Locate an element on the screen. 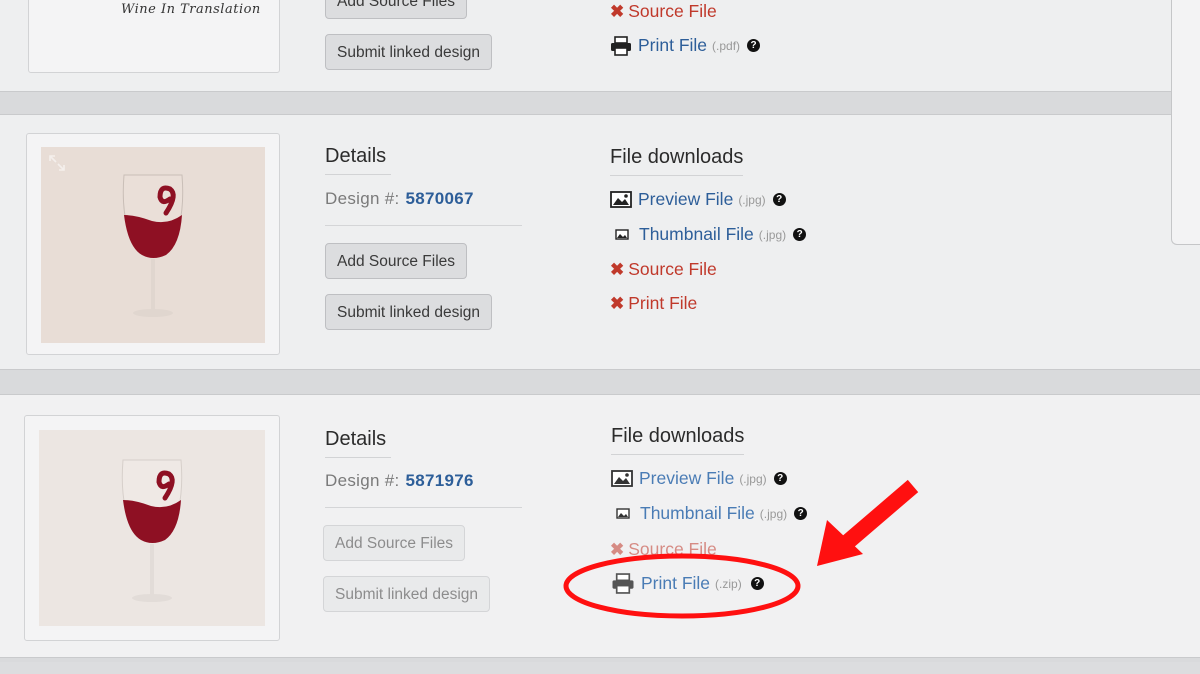 The height and width of the screenshot is (674, 1200). download-print-file: Print File (.zip) ? is located at coordinates (687, 583).